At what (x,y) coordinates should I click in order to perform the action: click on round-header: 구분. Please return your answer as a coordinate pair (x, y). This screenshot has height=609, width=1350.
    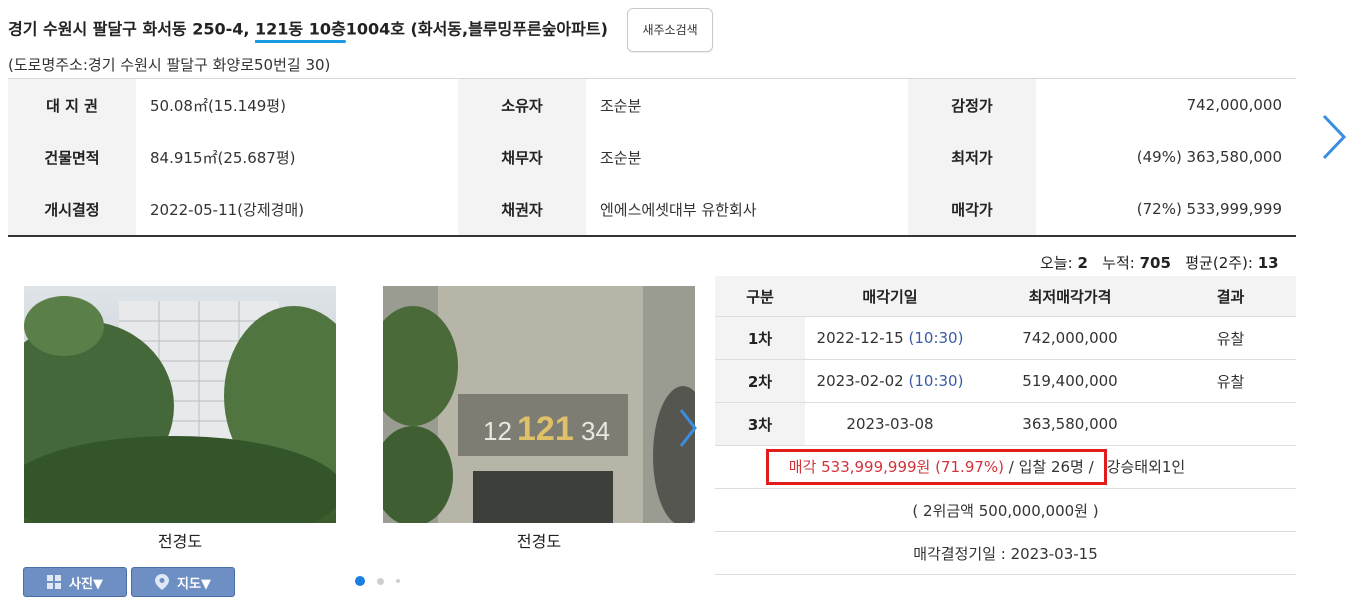
    Looking at the image, I should click on (760, 296).